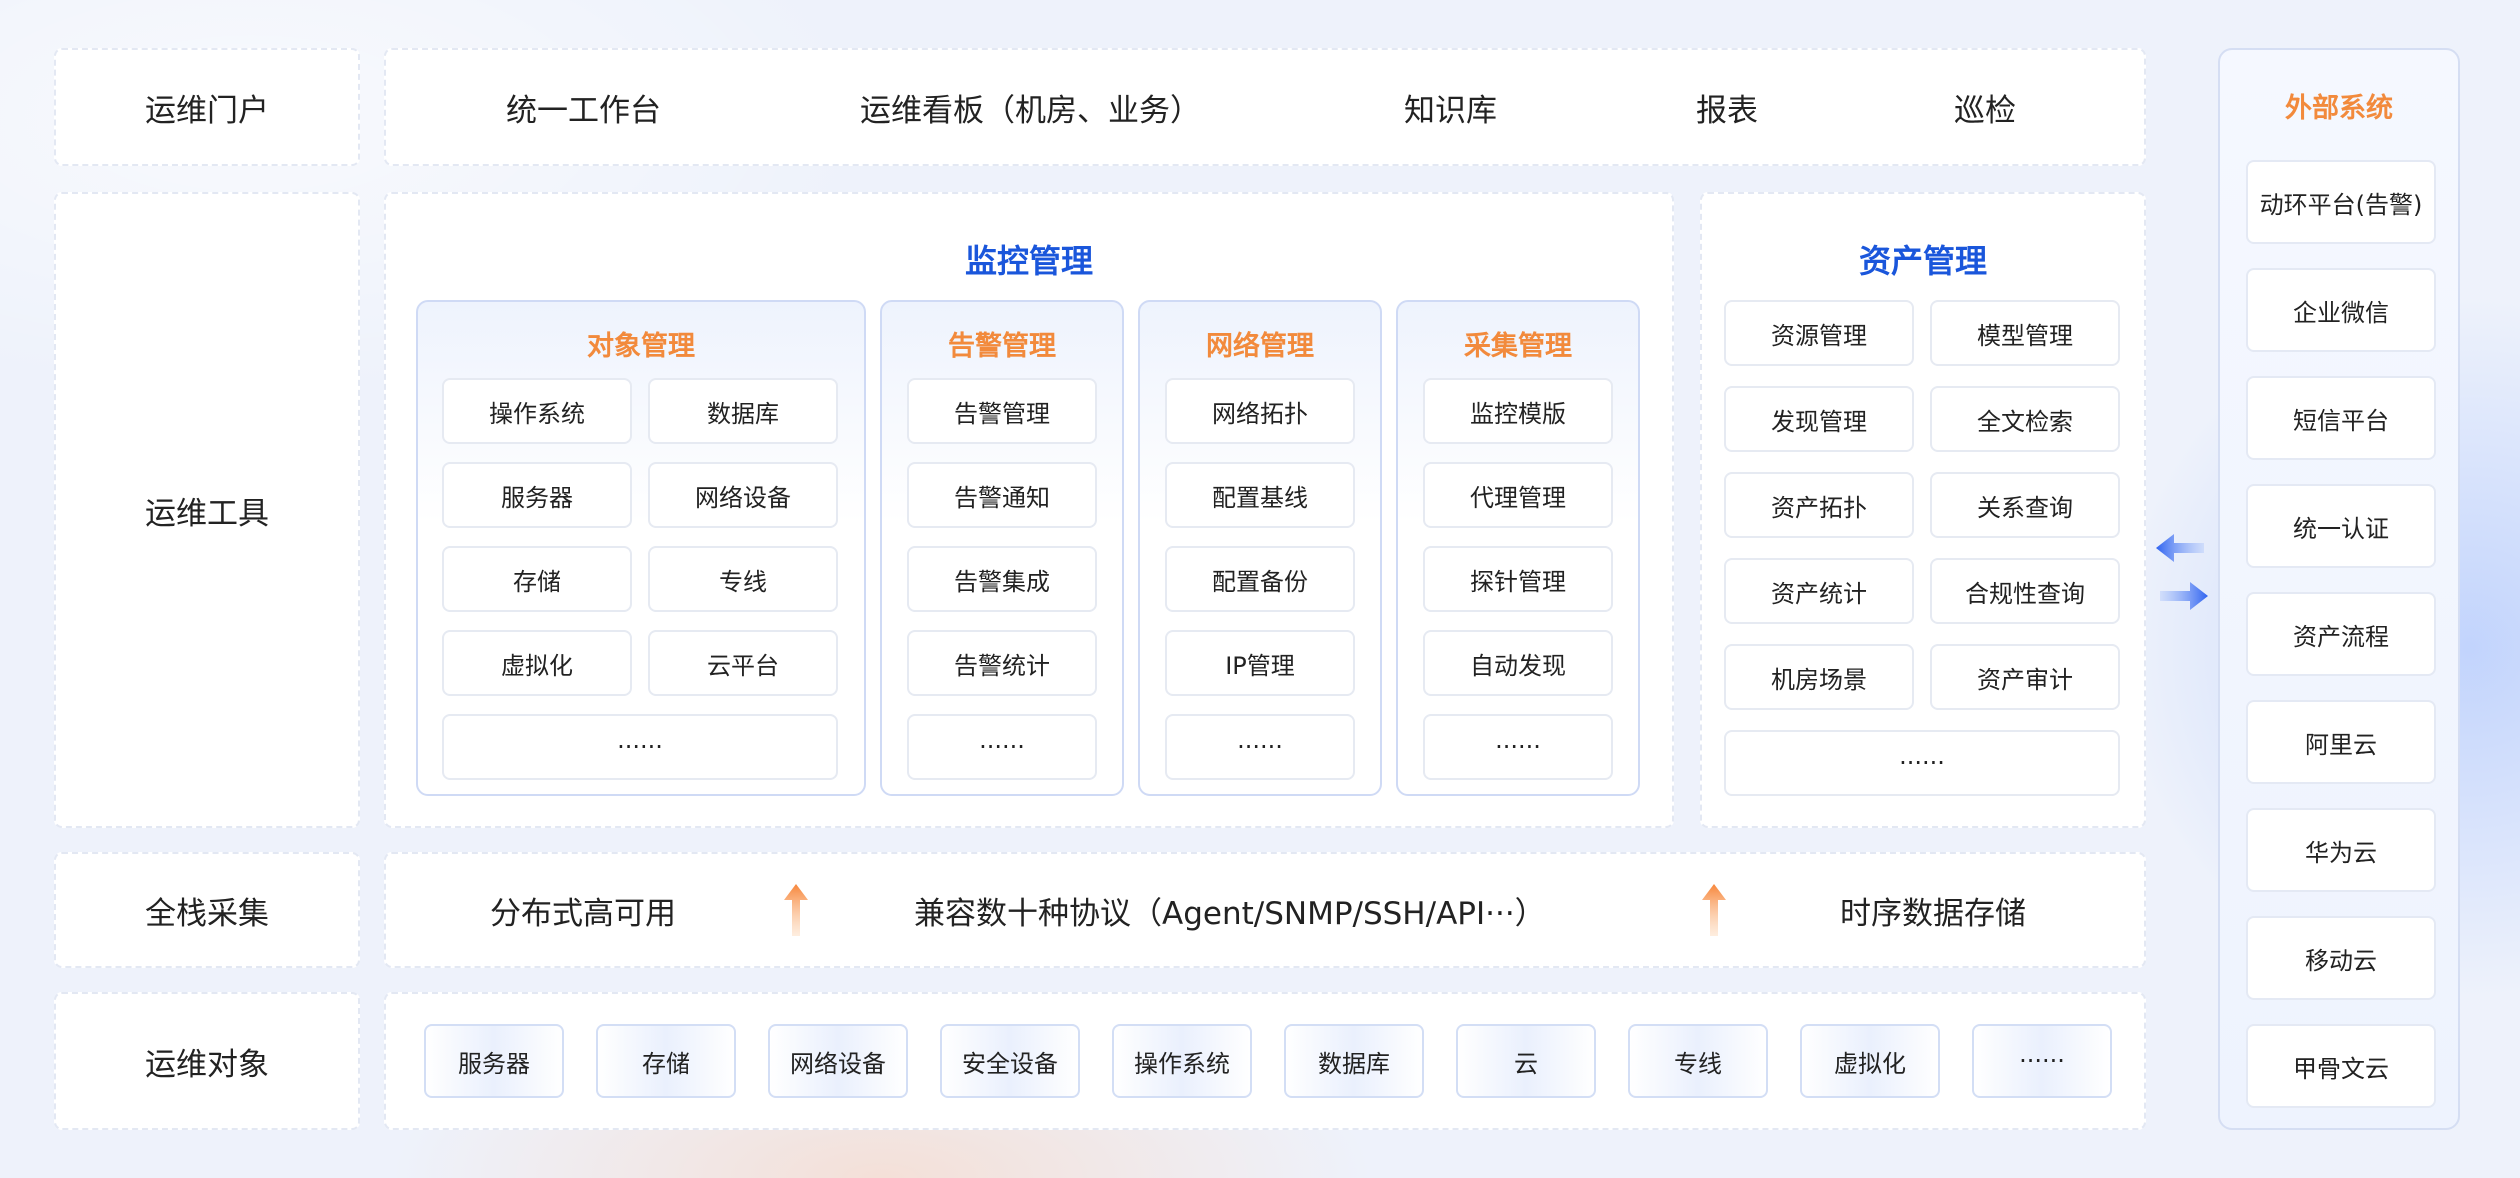 This screenshot has width=2520, height=1178. I want to click on ext-power-env-platform: 动环平台(告警), so click(2341, 202).